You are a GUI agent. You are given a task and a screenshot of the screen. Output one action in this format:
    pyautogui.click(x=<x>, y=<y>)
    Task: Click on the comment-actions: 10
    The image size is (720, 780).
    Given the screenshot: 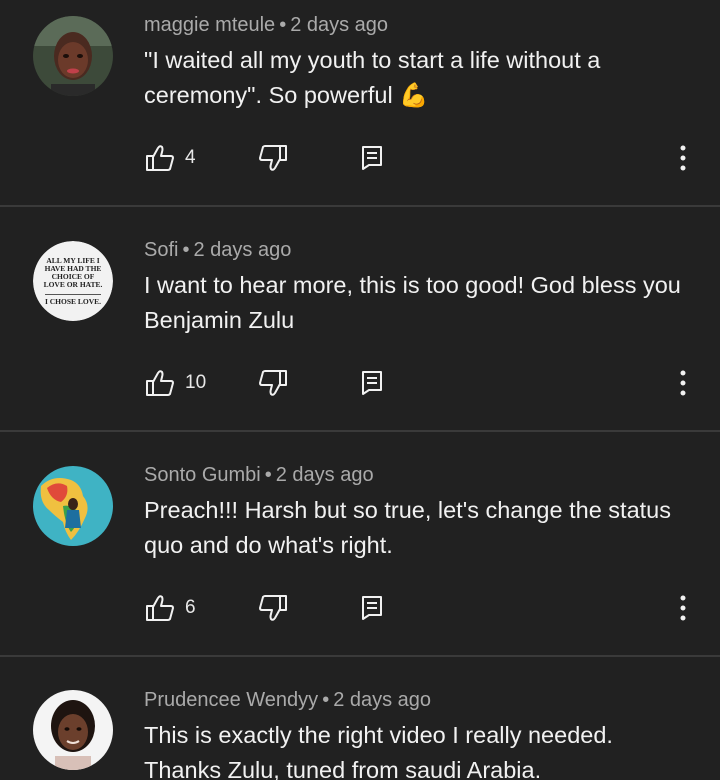 What is the action you would take?
    pyautogui.click(x=360, y=383)
    